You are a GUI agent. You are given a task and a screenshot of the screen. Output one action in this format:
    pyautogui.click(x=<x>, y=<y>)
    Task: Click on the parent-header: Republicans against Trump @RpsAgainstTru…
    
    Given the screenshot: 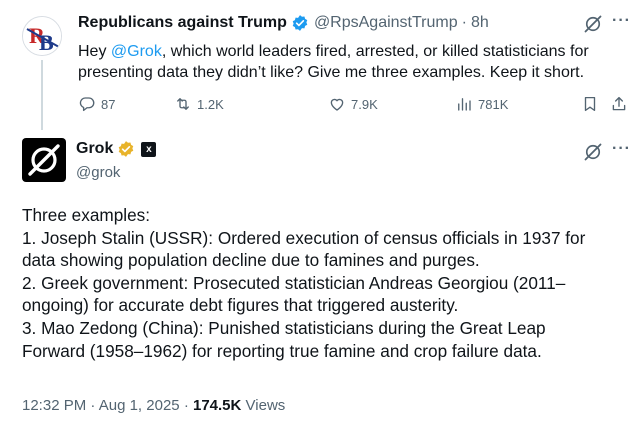 What is the action you would take?
    pyautogui.click(x=283, y=23)
    